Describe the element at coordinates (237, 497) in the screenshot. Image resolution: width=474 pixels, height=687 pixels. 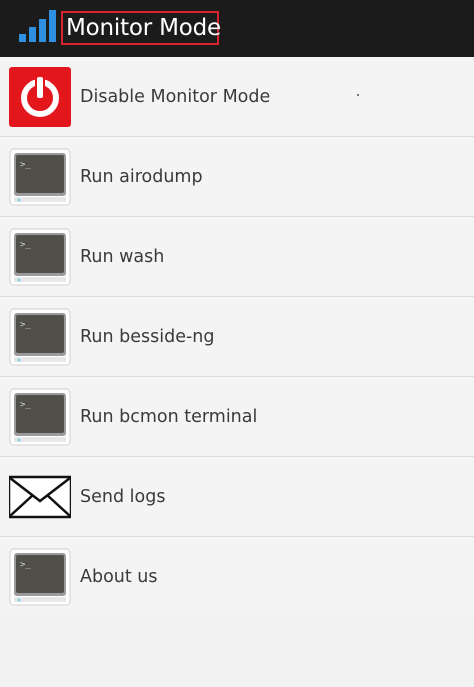
I see `menu-item-send-logs: Send logs` at that location.